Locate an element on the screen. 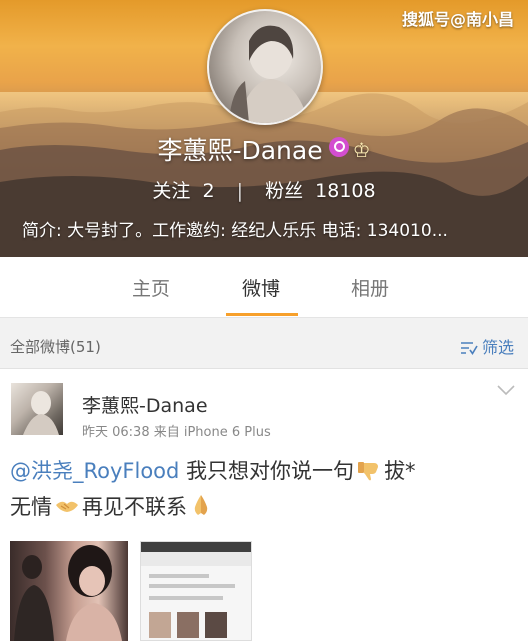 This screenshot has width=528, height=641. profile-name-row: 李蕙熙-Danae ♔ is located at coordinates (264, 149).